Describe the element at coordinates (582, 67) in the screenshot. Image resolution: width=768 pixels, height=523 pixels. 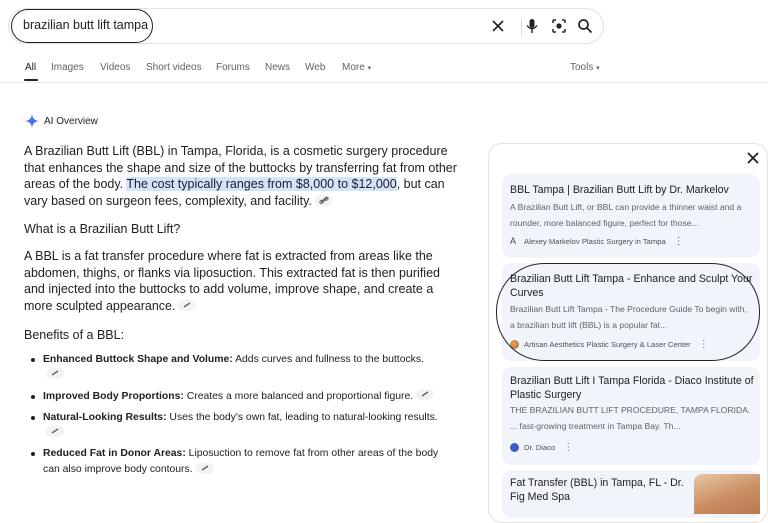
I see `tools-label: Tools` at that location.